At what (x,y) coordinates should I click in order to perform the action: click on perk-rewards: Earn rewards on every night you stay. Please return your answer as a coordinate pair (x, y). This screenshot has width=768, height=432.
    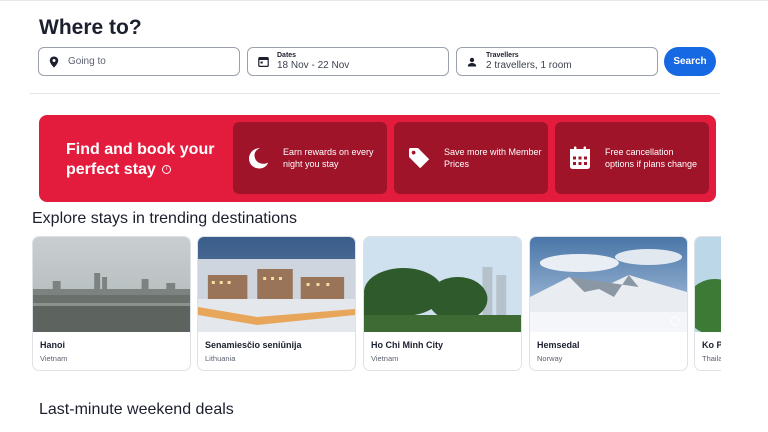
    Looking at the image, I should click on (310, 158).